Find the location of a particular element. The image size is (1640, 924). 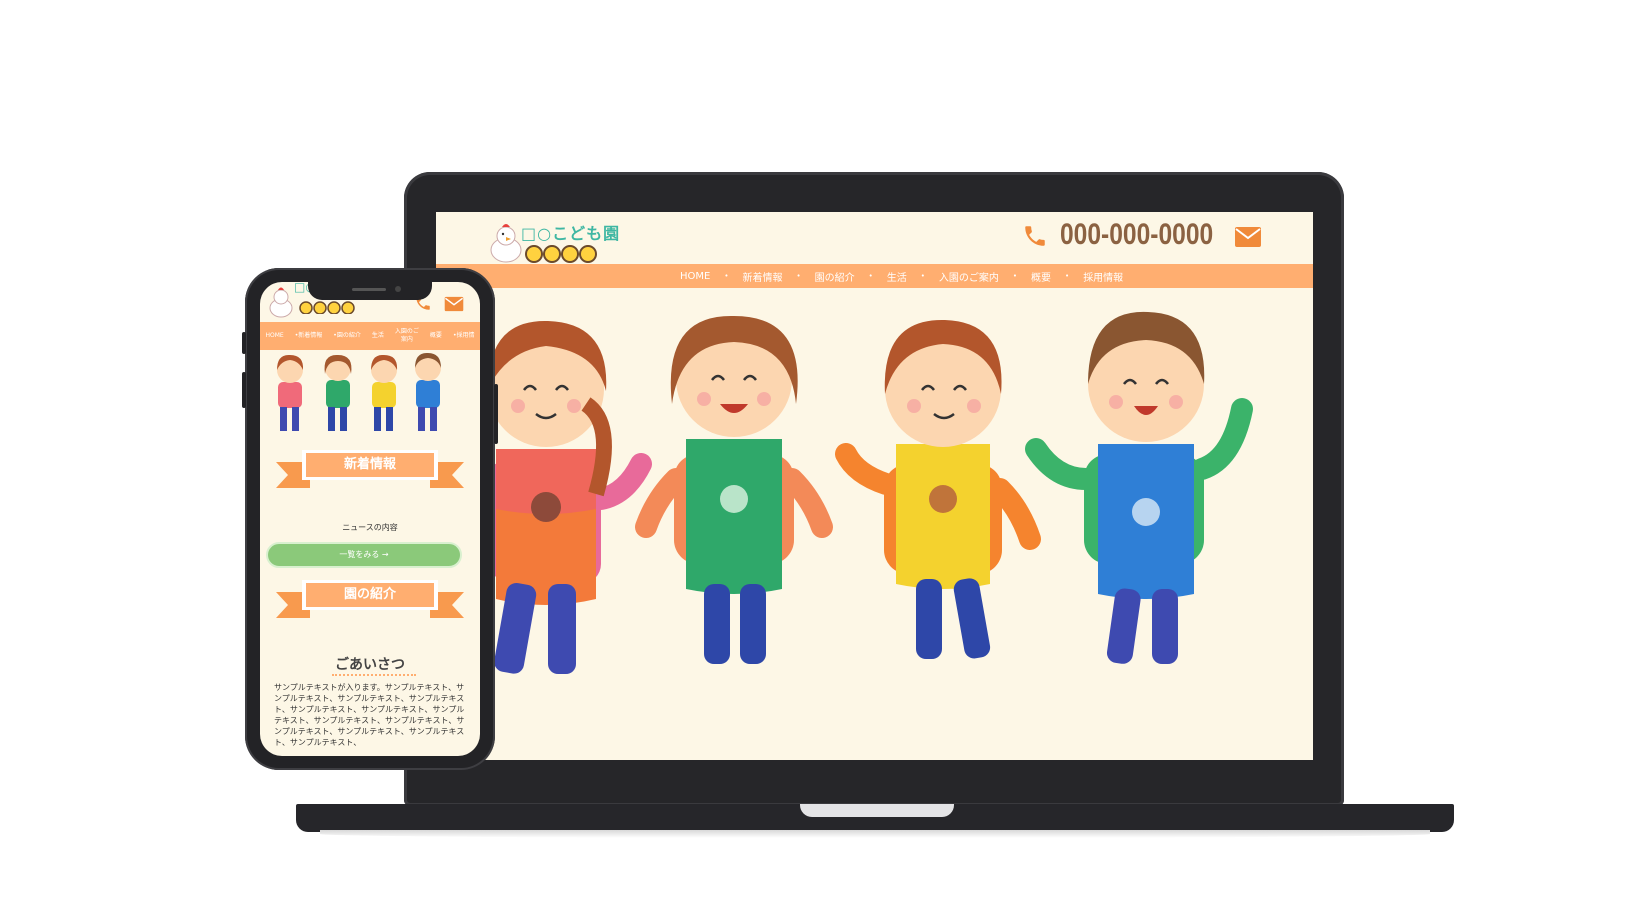

m-nav-item: •新着情報 is located at coordinates (309, 336).